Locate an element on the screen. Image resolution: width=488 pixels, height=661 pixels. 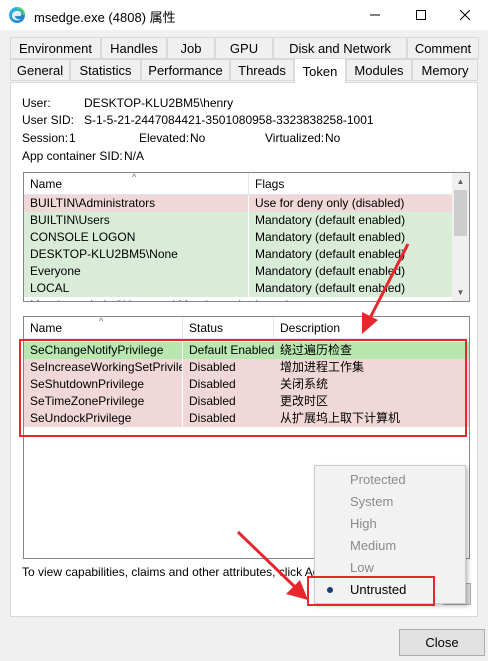
elevated-label: Elevated: is located at coordinates (164, 138).